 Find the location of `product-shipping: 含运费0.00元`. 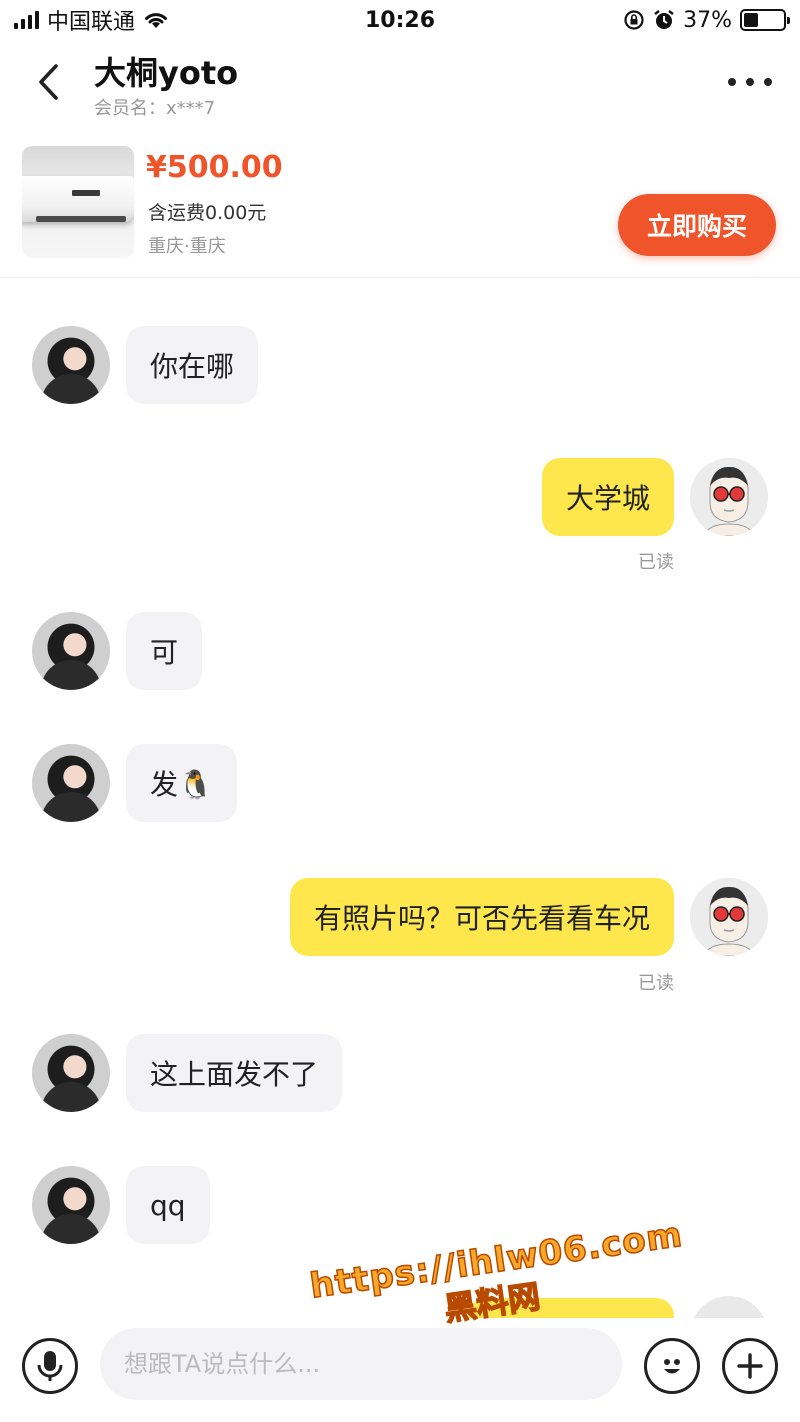

product-shipping: 含运费0.00元 is located at coordinates (207, 213).